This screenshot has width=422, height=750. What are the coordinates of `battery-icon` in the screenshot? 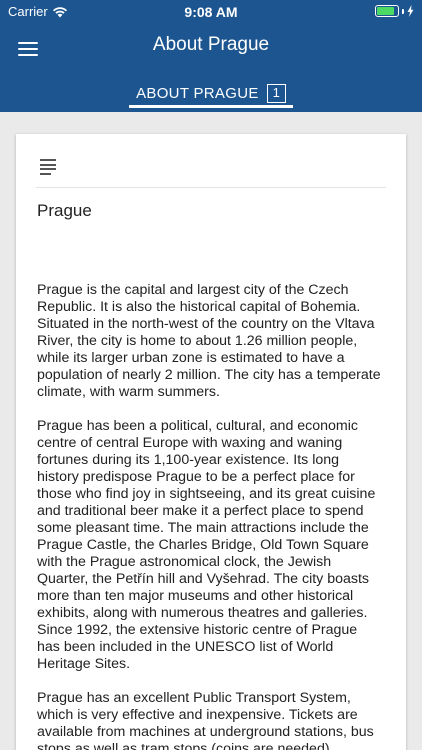 It's located at (387, 11).